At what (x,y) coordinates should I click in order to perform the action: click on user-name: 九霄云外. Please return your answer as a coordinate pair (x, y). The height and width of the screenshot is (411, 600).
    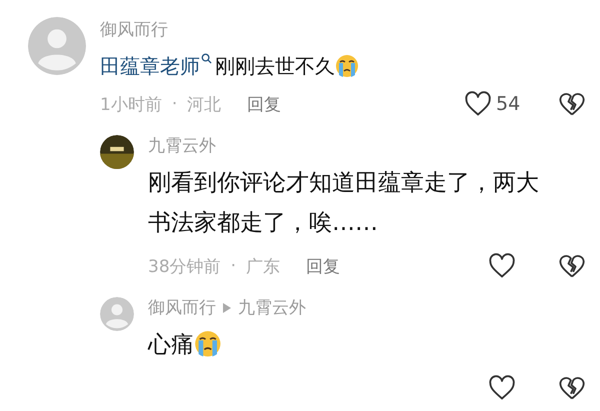
    Looking at the image, I should click on (182, 146).